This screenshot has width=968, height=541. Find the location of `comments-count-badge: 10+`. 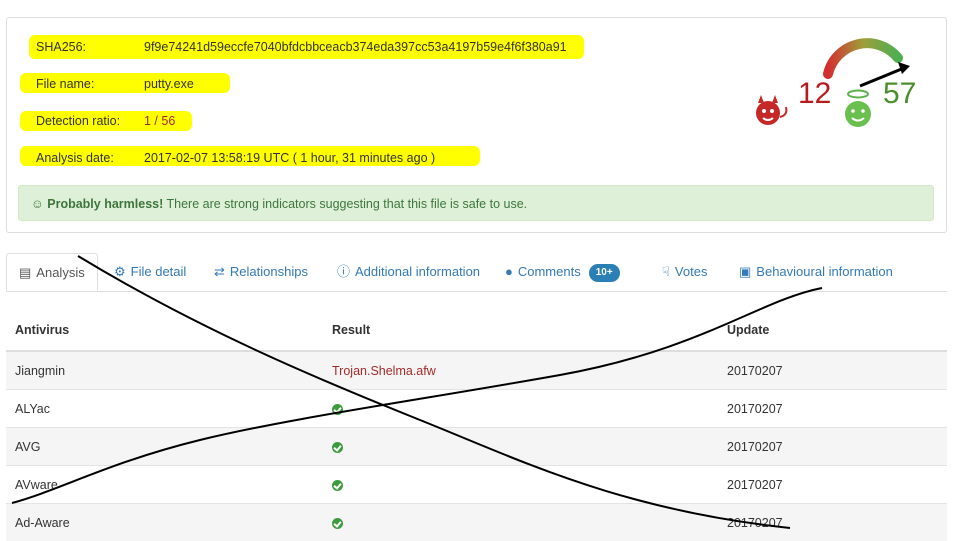

comments-count-badge: 10+ is located at coordinates (604, 273).